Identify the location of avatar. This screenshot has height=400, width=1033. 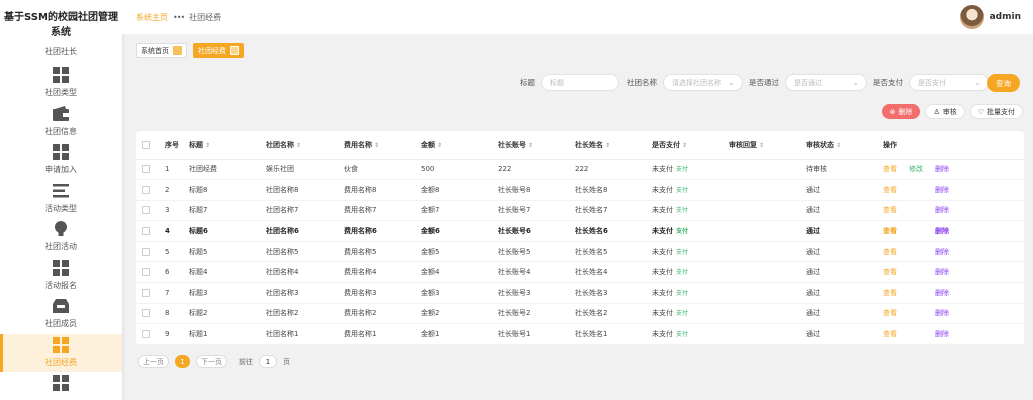
(971, 17).